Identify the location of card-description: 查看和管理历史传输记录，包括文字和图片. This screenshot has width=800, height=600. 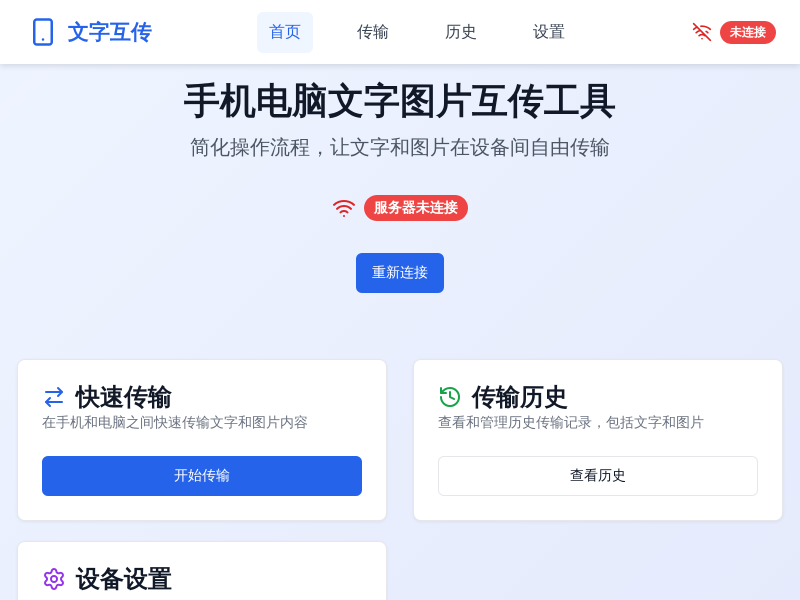
(571, 423).